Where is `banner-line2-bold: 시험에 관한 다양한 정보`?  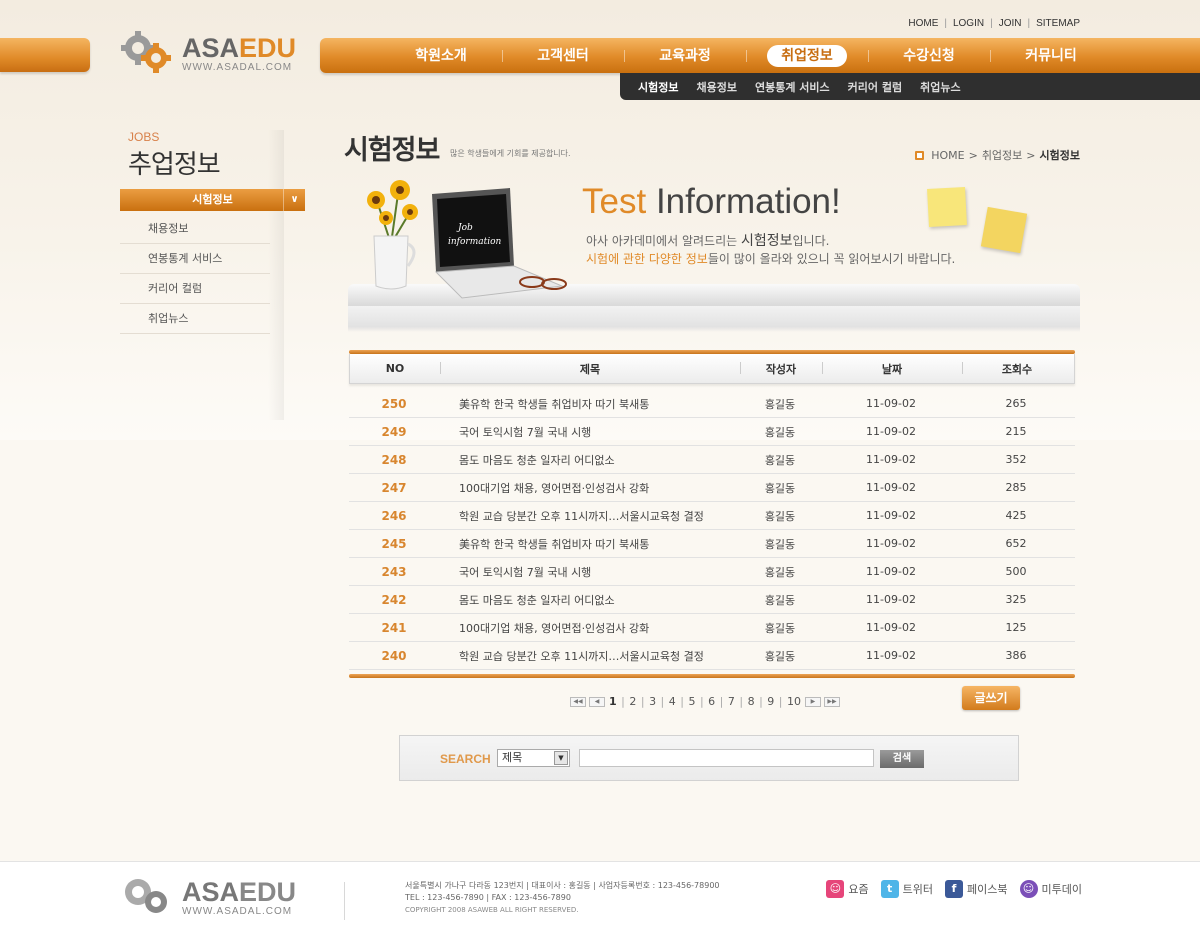
banner-line2-bold: 시험에 관한 다양한 정보 is located at coordinates (647, 259).